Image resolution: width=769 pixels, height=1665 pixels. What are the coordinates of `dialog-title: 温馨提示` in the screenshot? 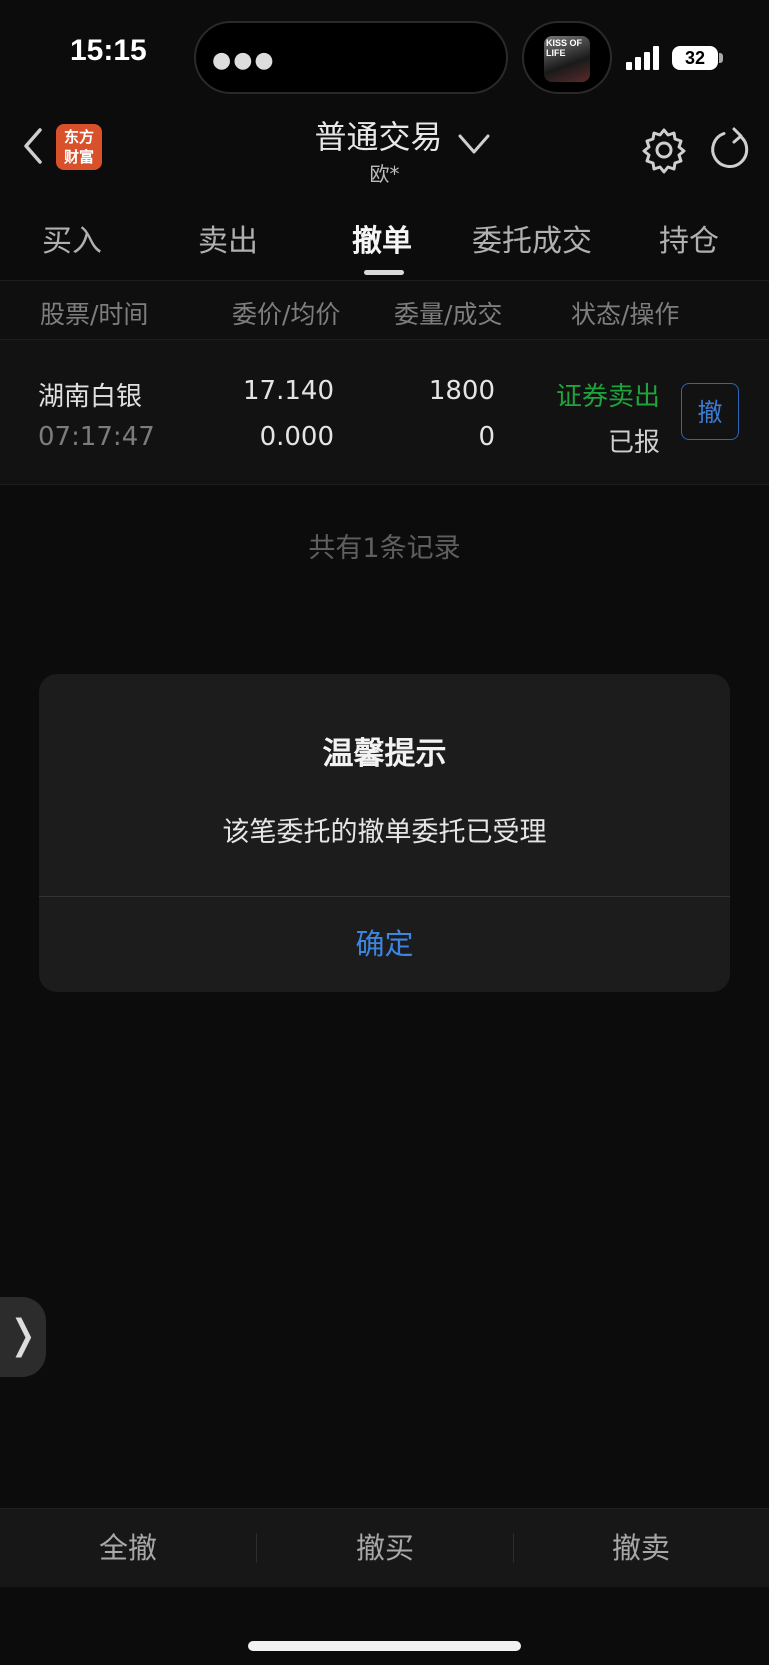 It's located at (384, 754).